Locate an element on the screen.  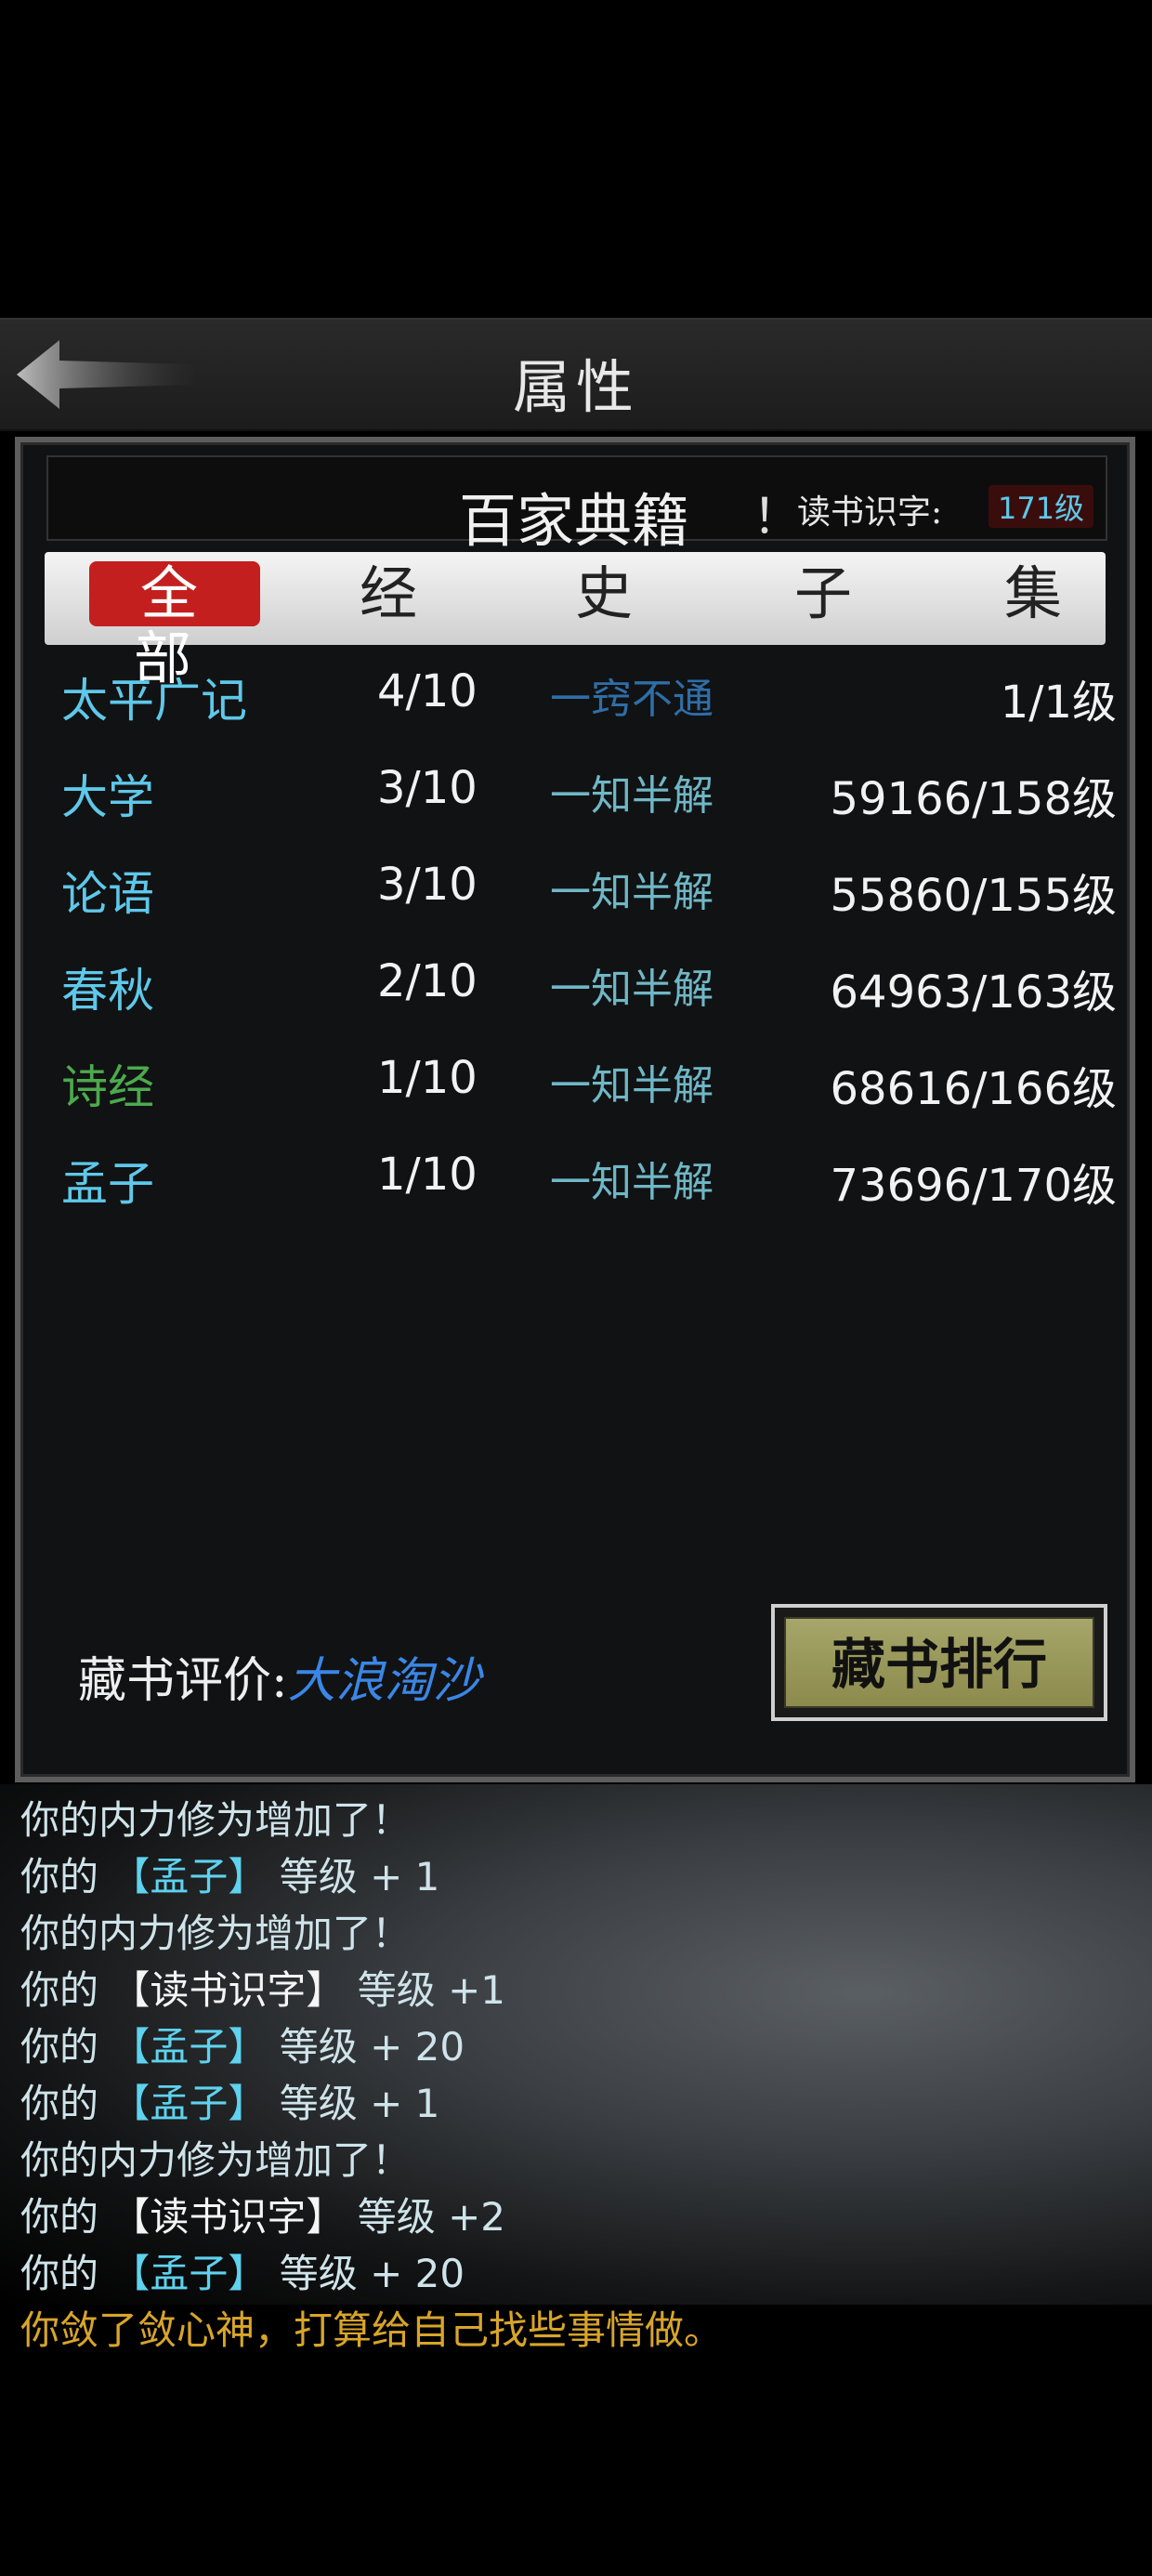
log-line: 你敛了敛心神，打算给自己找些事情做。 is located at coordinates (372, 2330).